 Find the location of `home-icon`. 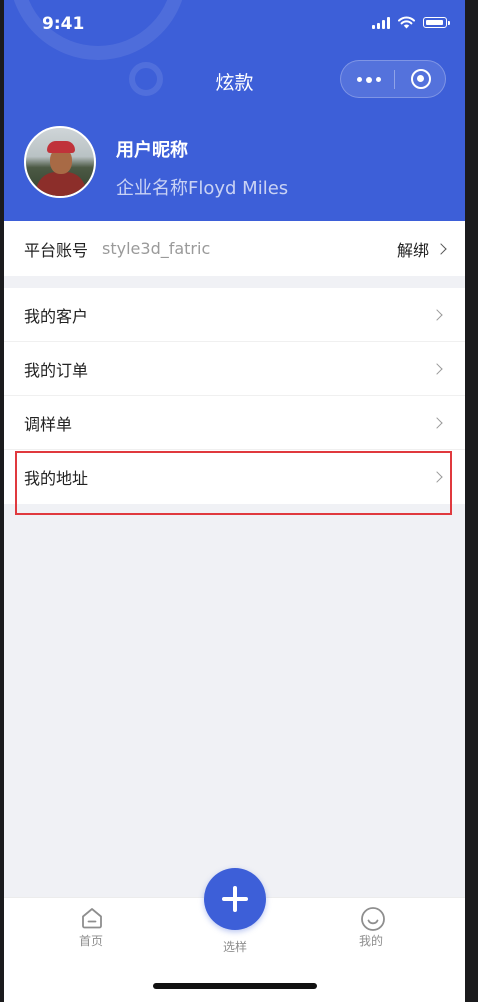

home-icon is located at coordinates (91, 917).